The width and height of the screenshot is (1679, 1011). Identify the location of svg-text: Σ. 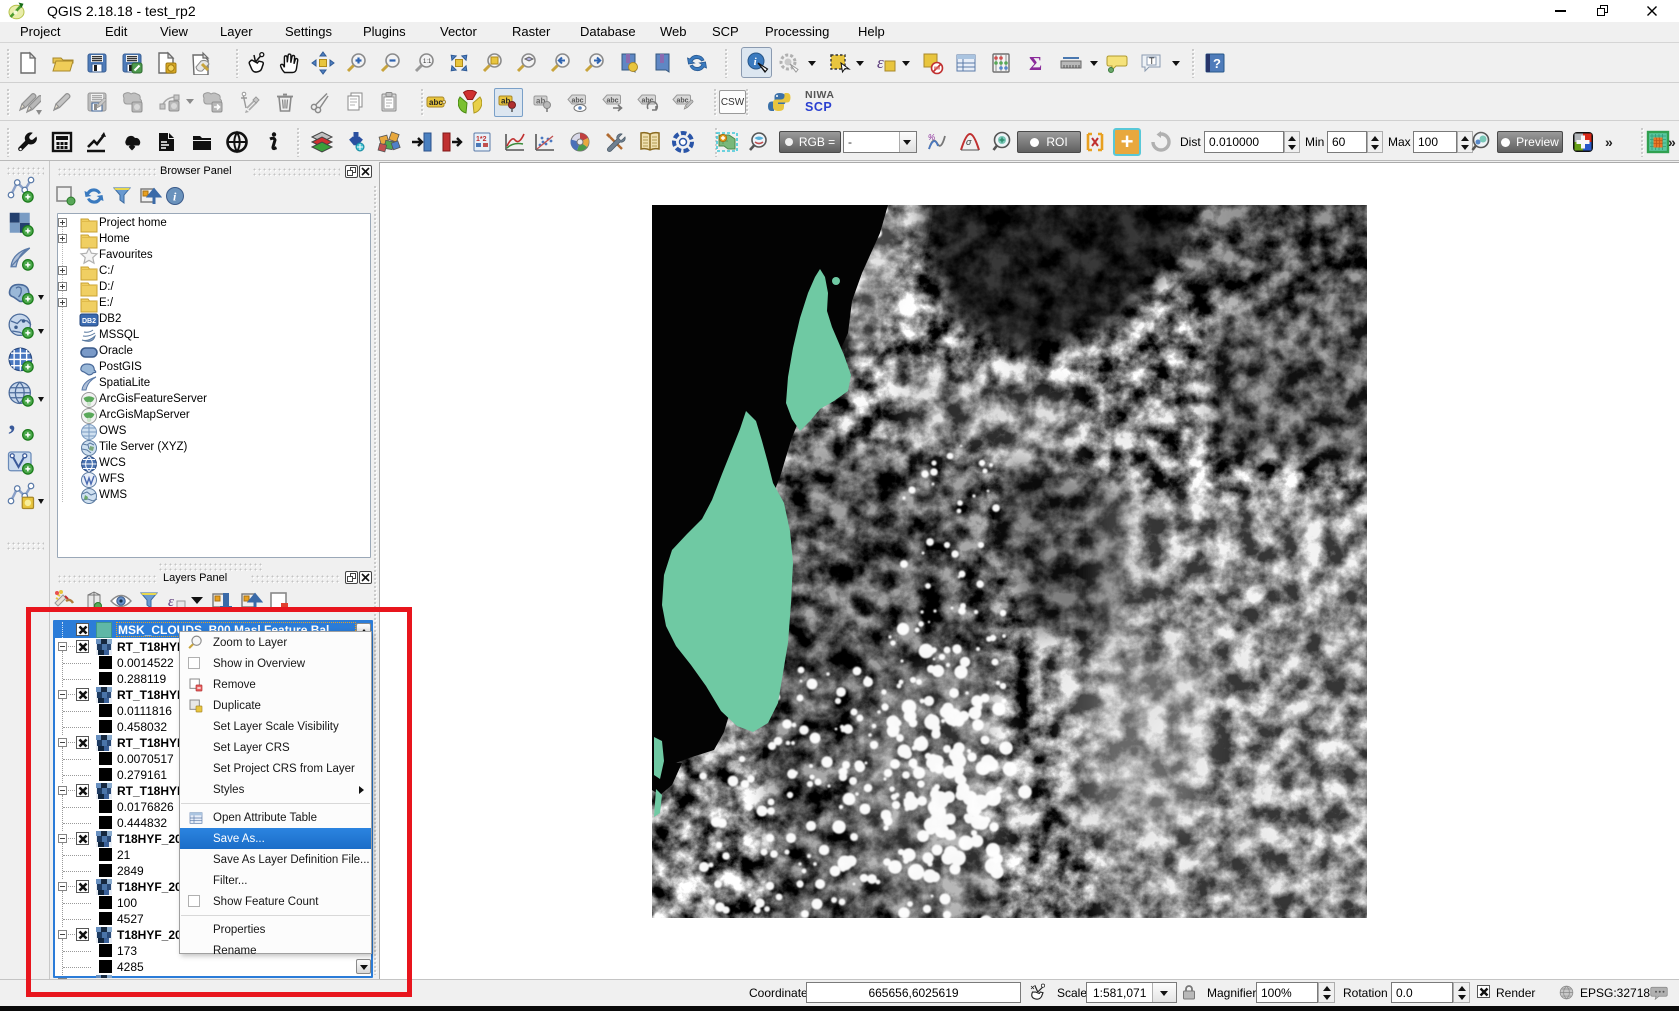
(1035, 64).